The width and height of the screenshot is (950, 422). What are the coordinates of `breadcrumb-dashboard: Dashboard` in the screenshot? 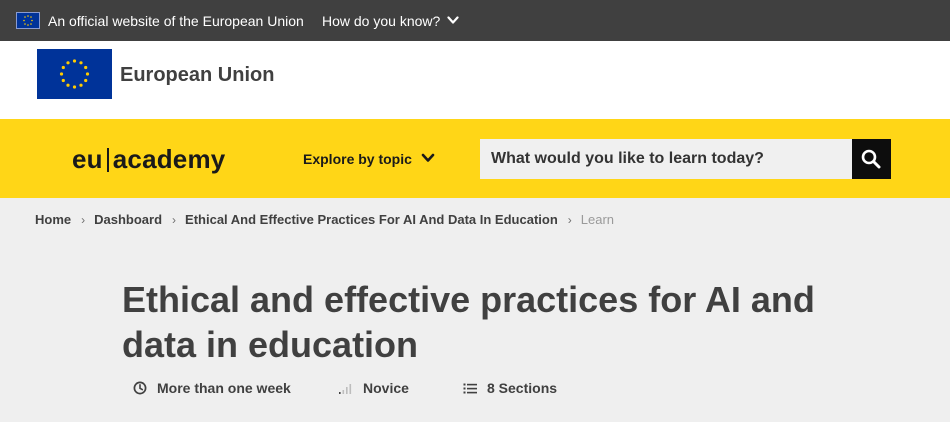 It's located at (128, 219).